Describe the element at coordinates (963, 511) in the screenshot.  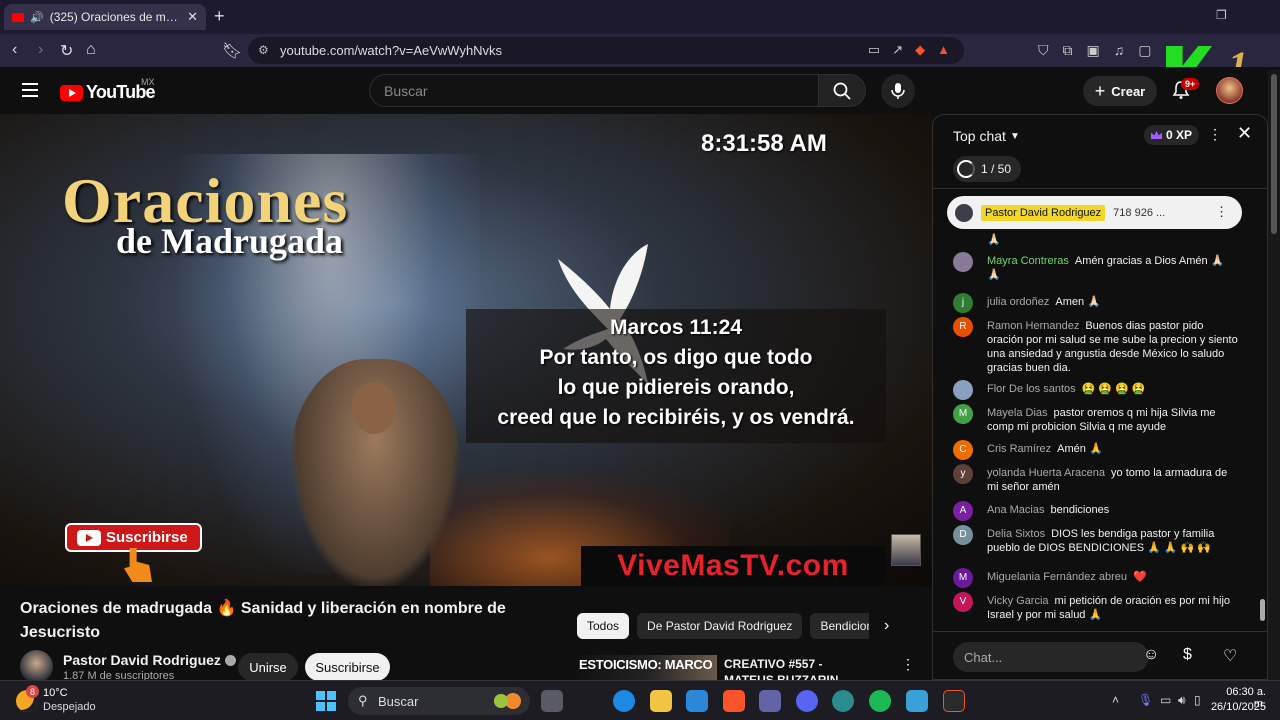
I see `avatar: A` at that location.